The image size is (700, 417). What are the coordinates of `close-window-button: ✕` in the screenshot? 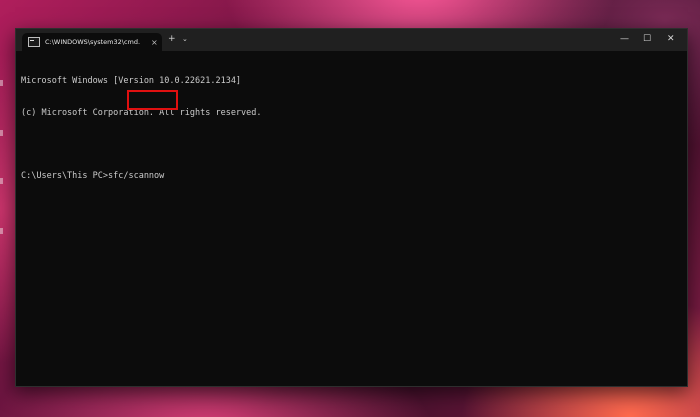 It's located at (671, 39).